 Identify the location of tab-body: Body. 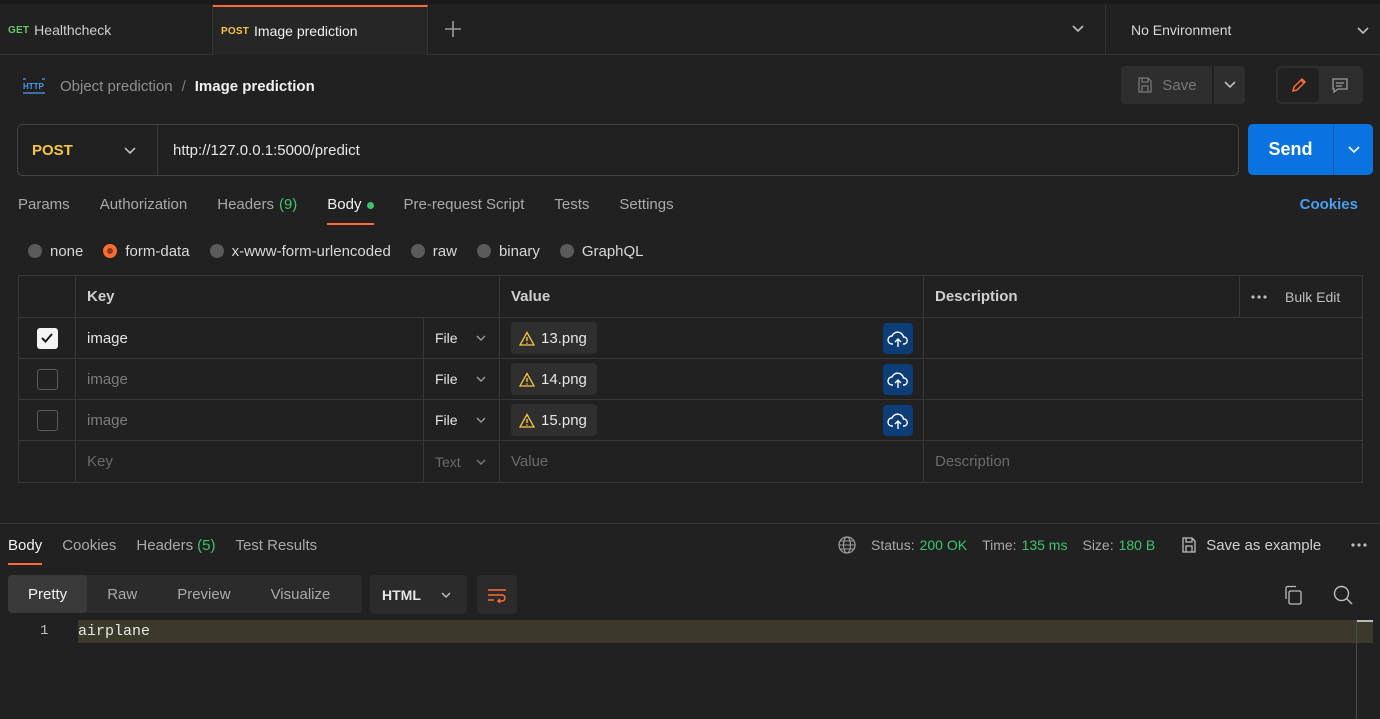
(350, 208).